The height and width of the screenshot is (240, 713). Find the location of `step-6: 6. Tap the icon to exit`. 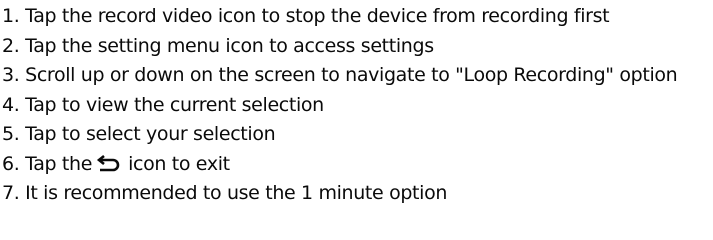

step-6: 6. Tap the icon to exit is located at coordinates (354, 165).